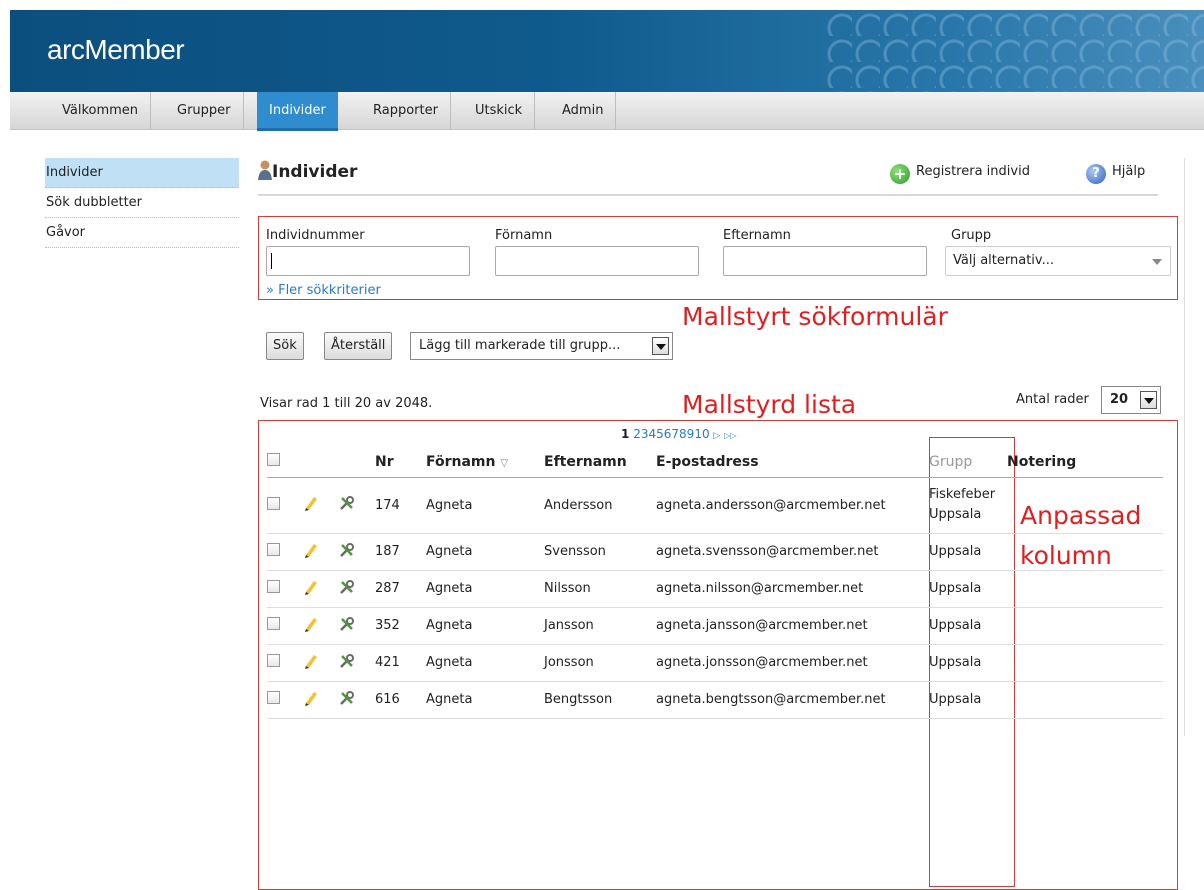  What do you see at coordinates (600, 462) in the screenshot?
I see `column-efternamn: Efternamn` at bounding box center [600, 462].